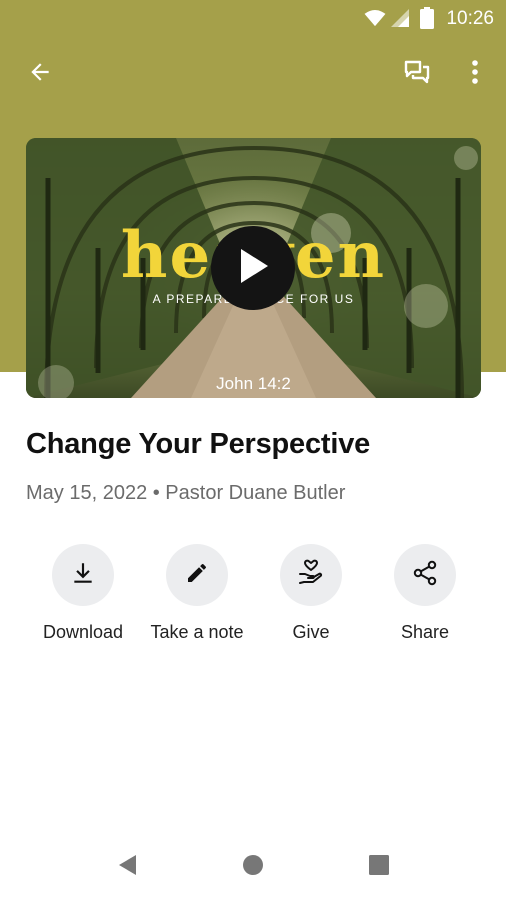  What do you see at coordinates (197, 632) in the screenshot?
I see `take-note-label: Take a note` at bounding box center [197, 632].